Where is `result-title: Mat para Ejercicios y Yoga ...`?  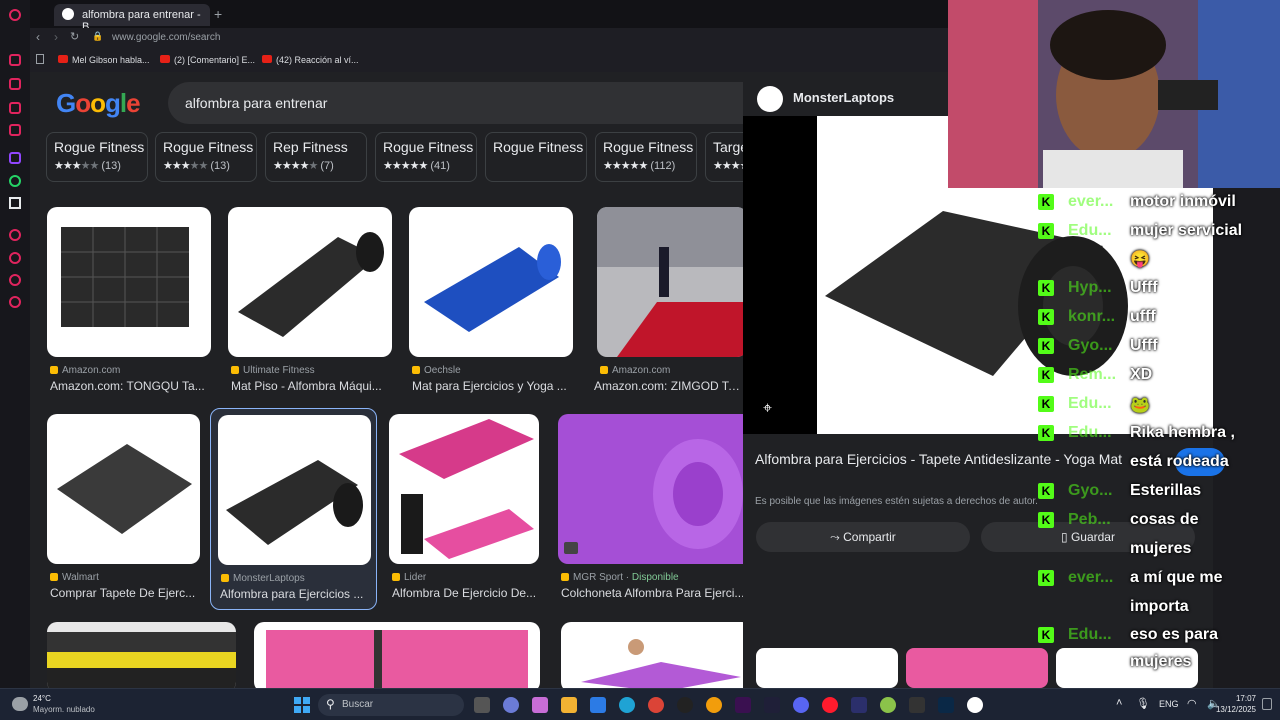
result-title: Mat para Ejercicios y Yoga ... is located at coordinates (494, 386).